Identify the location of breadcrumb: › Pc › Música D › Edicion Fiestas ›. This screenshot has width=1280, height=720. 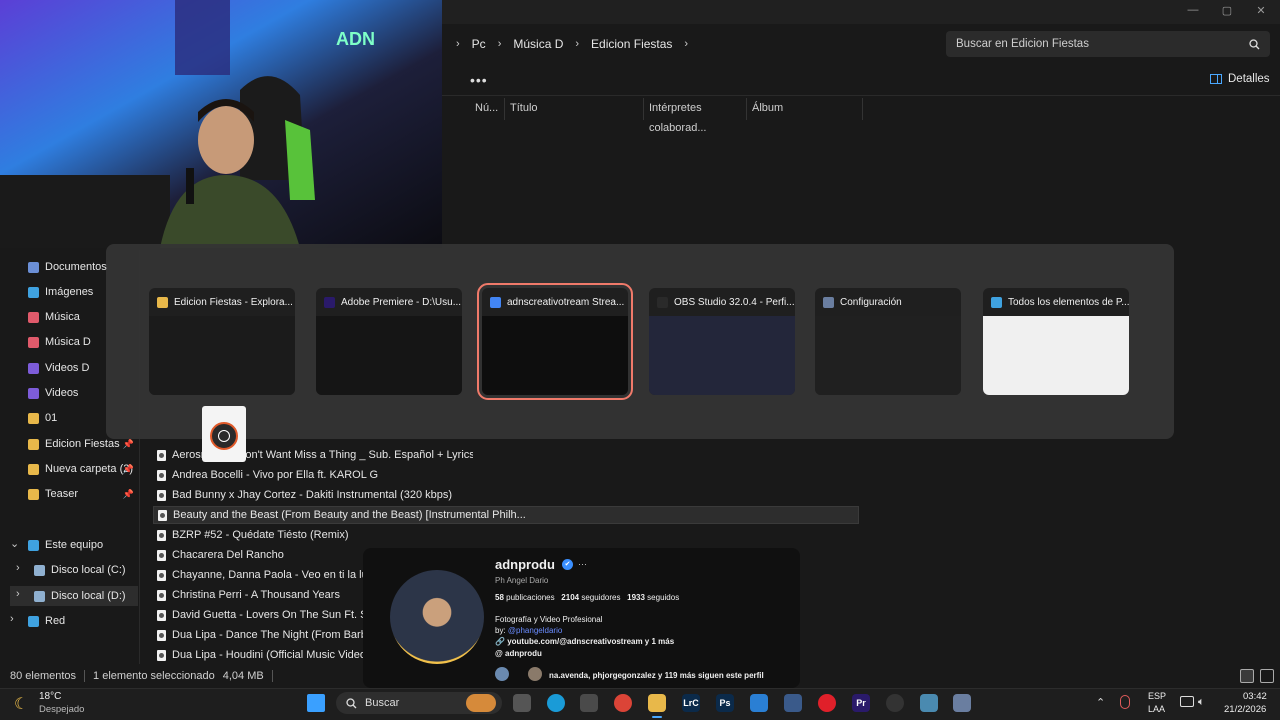
(691, 44).